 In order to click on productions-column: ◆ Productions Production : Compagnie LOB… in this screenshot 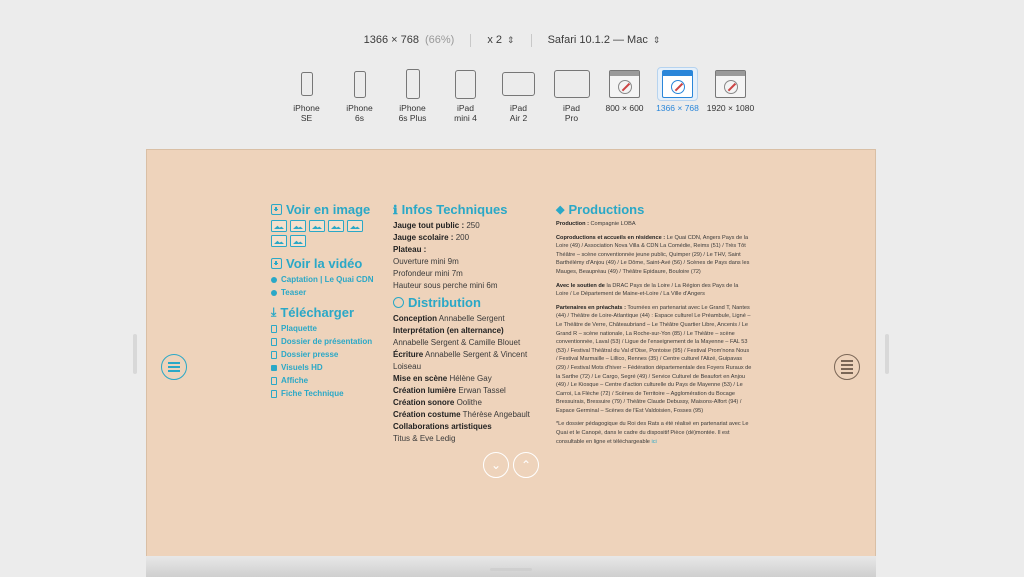, I will do `click(654, 326)`.